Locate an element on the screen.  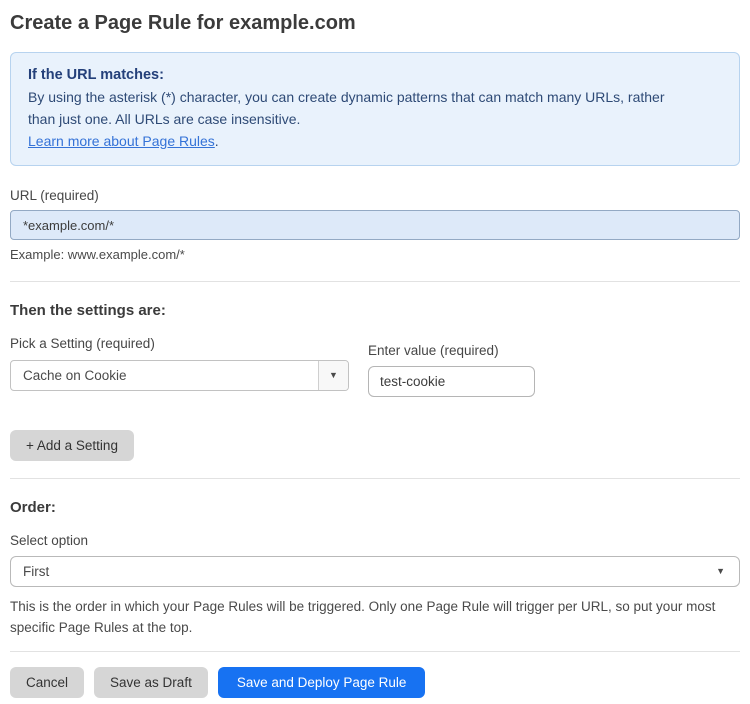
info-box-link-suffix: . is located at coordinates (216, 141).